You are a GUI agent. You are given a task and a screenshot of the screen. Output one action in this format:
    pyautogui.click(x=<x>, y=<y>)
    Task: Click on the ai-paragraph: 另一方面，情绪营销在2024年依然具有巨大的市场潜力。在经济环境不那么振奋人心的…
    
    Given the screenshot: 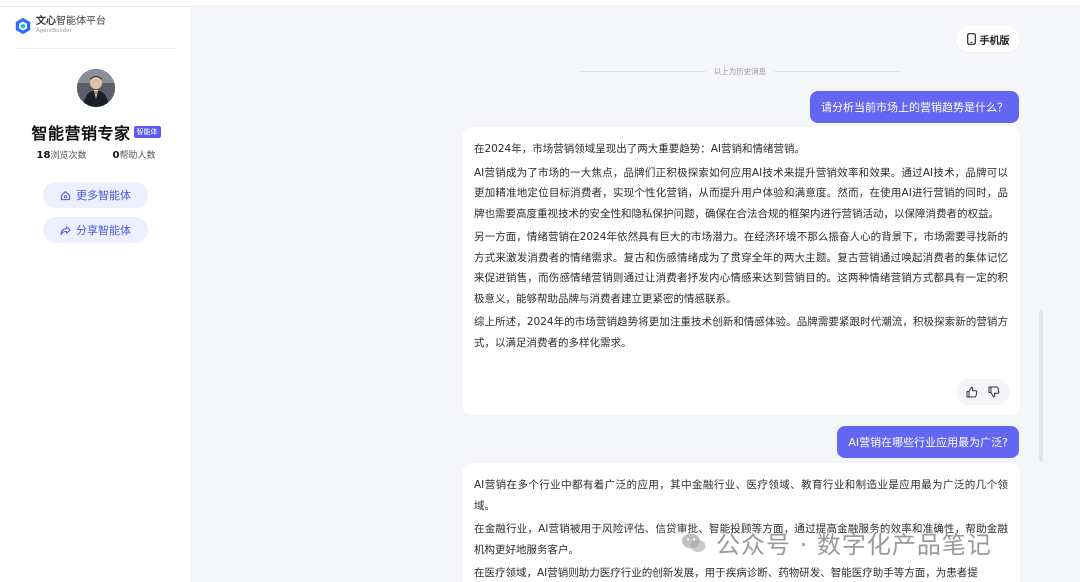 What is the action you would take?
    pyautogui.click(x=741, y=268)
    